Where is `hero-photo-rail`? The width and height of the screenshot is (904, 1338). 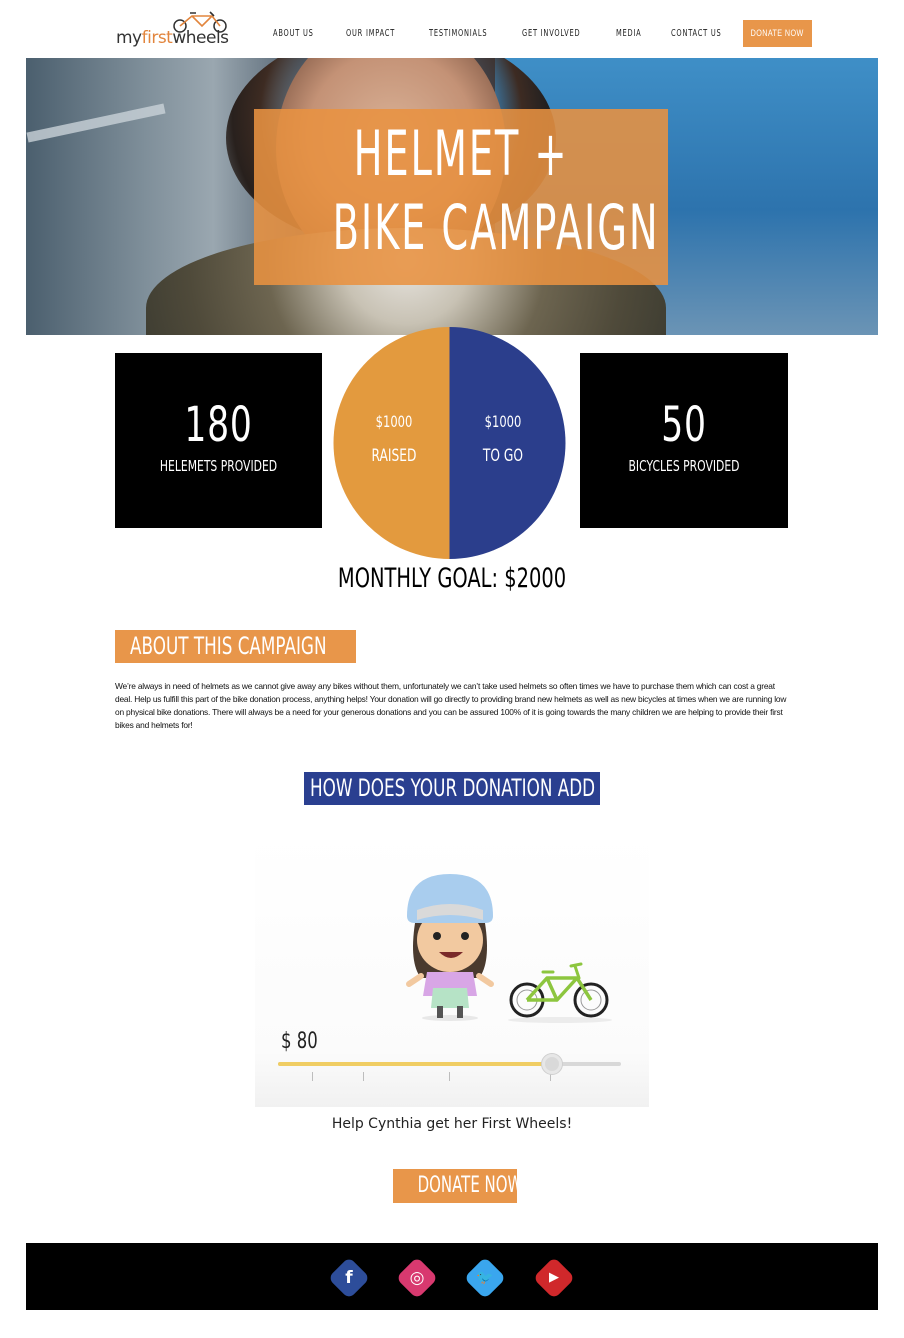 hero-photo-rail is located at coordinates (96, 123).